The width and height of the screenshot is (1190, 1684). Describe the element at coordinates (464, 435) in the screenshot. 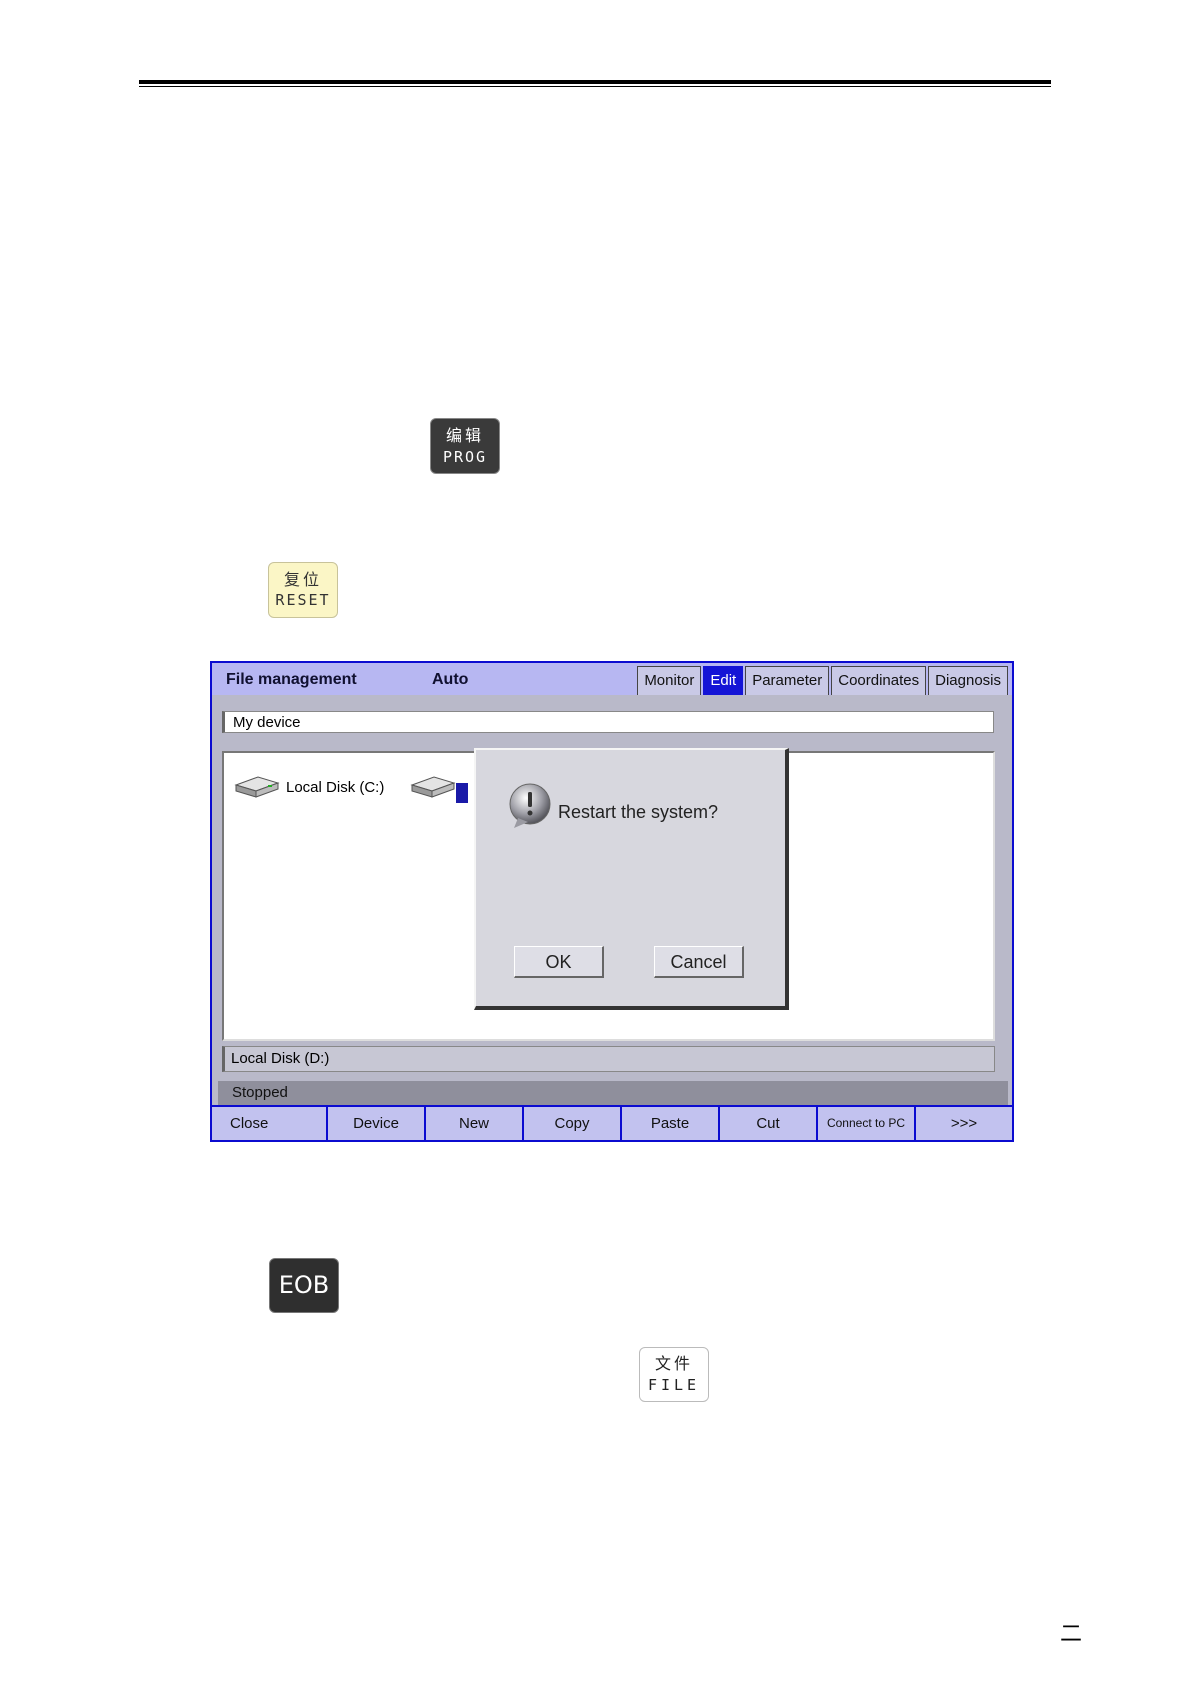

I see `prog-key-cn-label: 编辑` at that location.